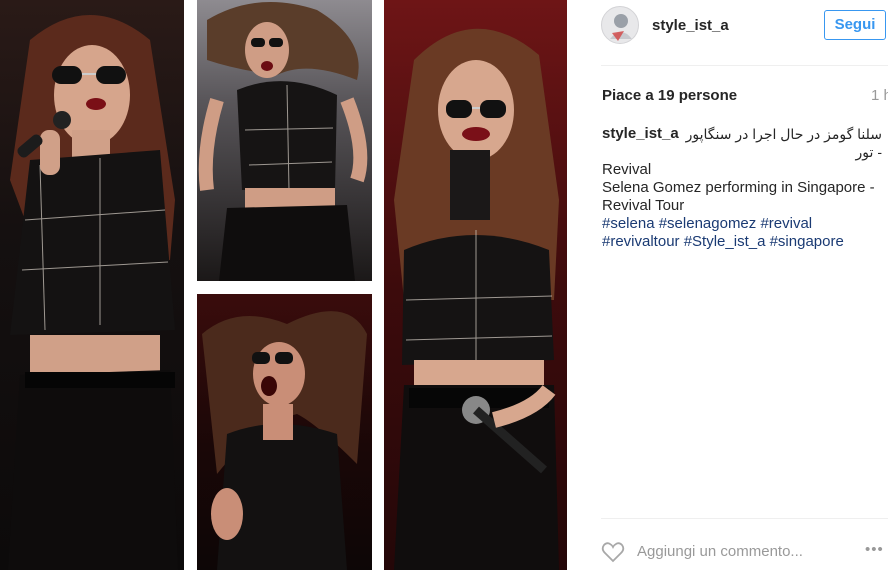 This screenshot has width=888, height=570. What do you see at coordinates (640, 143) in the screenshot?
I see `caption-username: style_ist_a` at bounding box center [640, 143].